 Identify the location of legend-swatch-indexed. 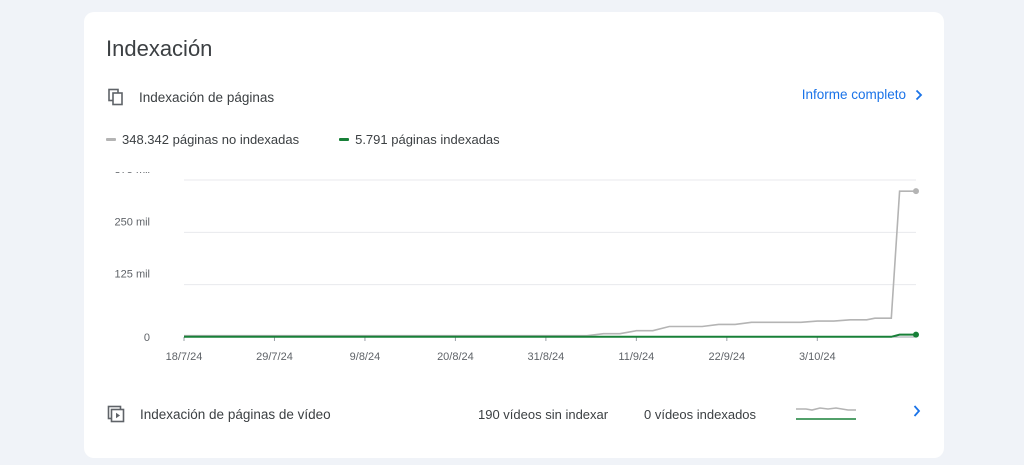
(344, 139).